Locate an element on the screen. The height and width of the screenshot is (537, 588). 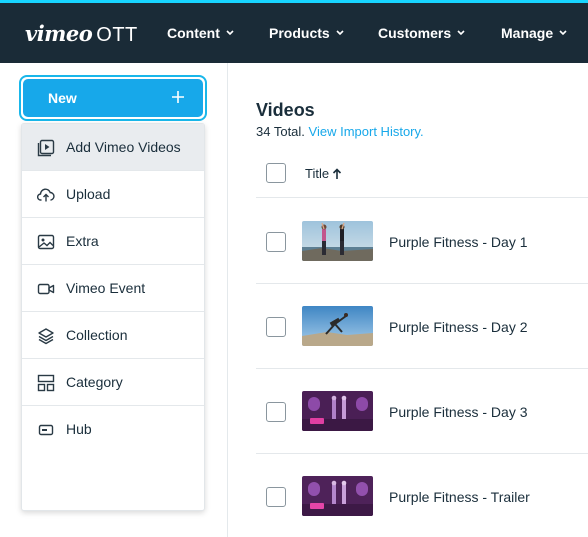
menu-item-label: Upload is located at coordinates (88, 194).